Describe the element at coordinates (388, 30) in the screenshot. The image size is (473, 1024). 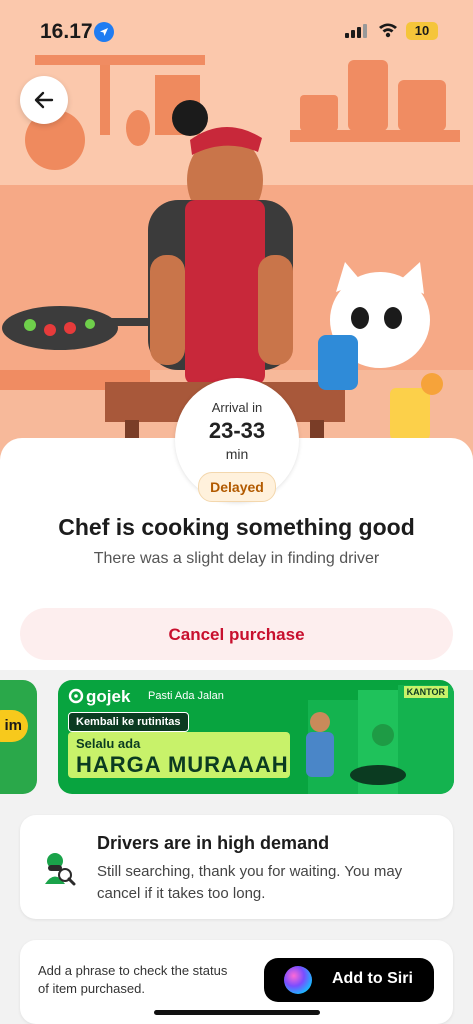
I see `wifi-icon` at that location.